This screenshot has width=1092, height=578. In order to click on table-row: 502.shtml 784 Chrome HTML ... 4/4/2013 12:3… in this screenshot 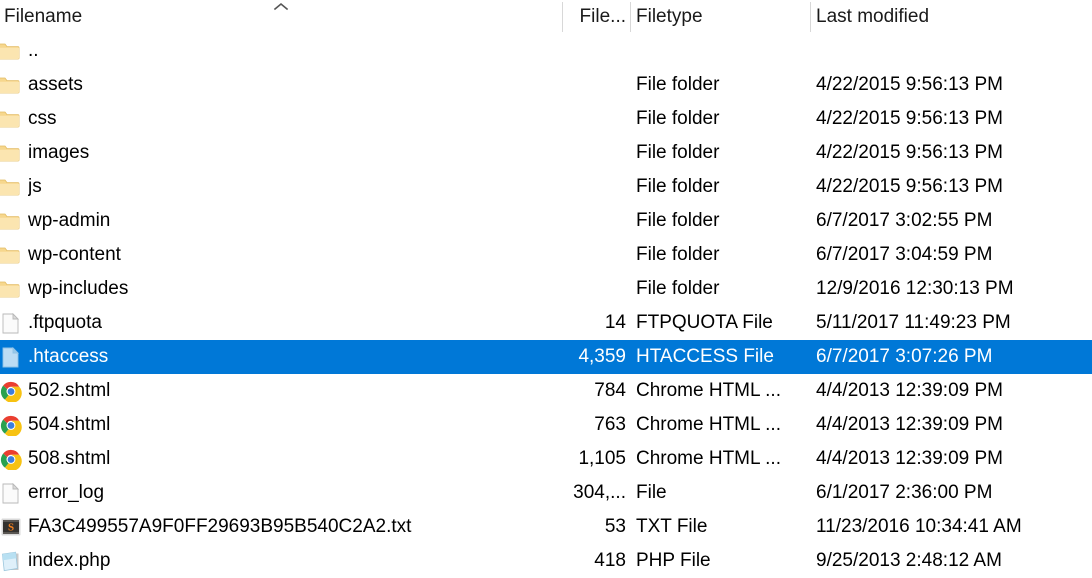, I will do `click(546, 391)`.